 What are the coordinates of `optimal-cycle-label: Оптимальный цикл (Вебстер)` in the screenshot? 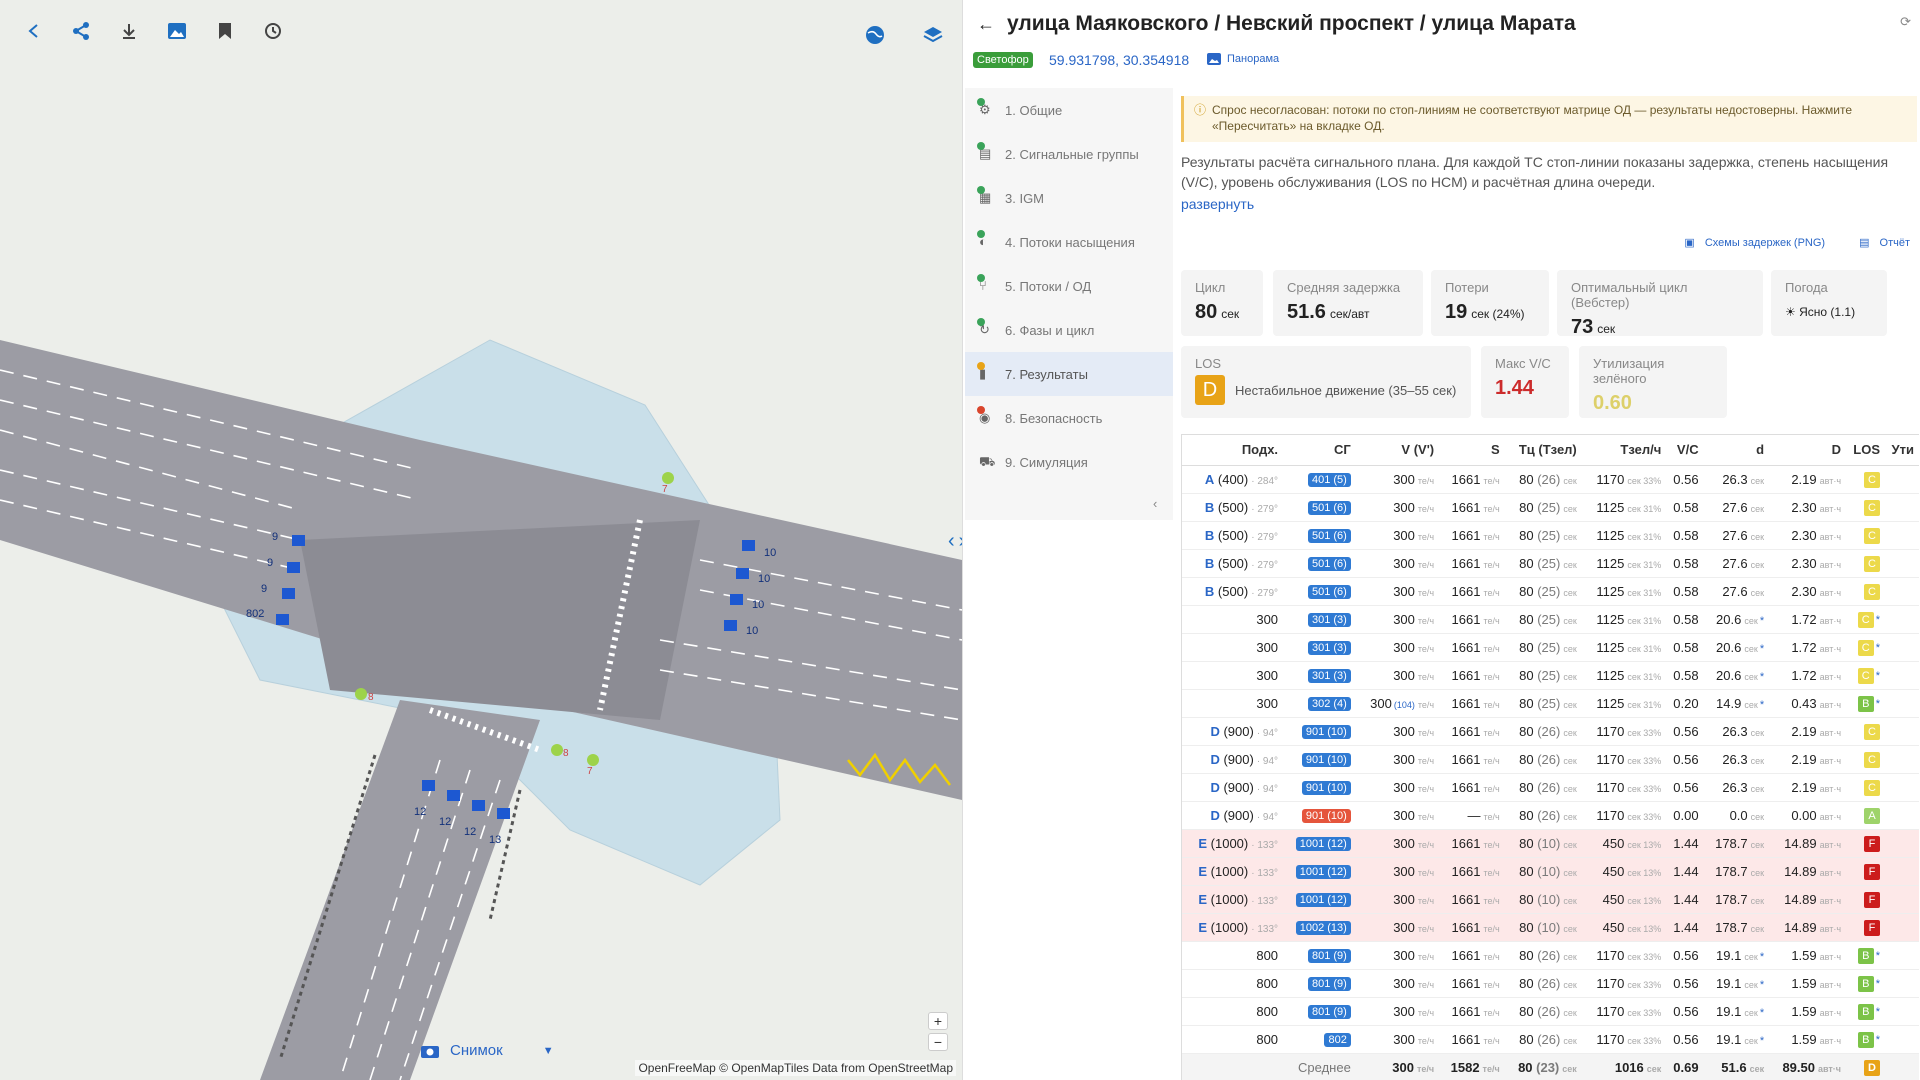 It's located at (1629, 295).